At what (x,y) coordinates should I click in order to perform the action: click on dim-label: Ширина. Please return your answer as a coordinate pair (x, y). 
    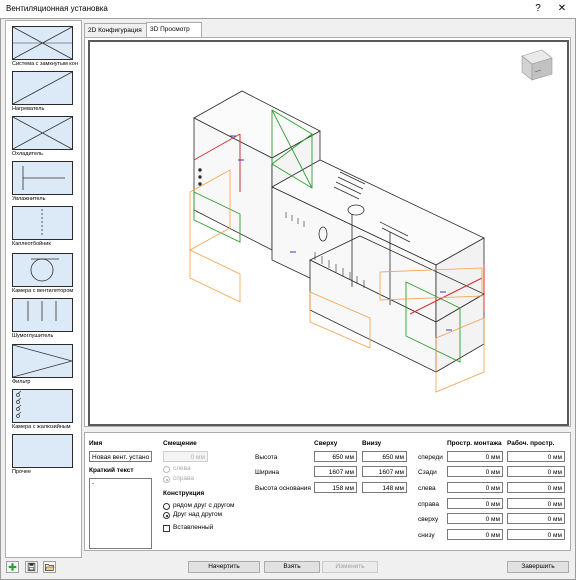
    Looking at the image, I should click on (267, 472).